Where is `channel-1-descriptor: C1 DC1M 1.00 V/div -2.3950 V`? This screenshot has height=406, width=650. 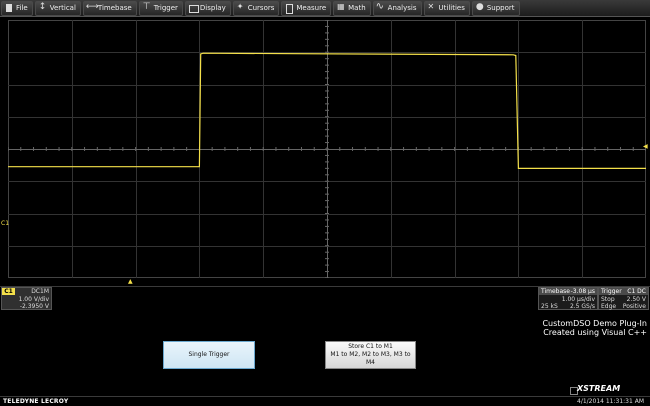
channel-1-descriptor: C1 DC1M 1.00 V/div -2.3950 V is located at coordinates (26, 298).